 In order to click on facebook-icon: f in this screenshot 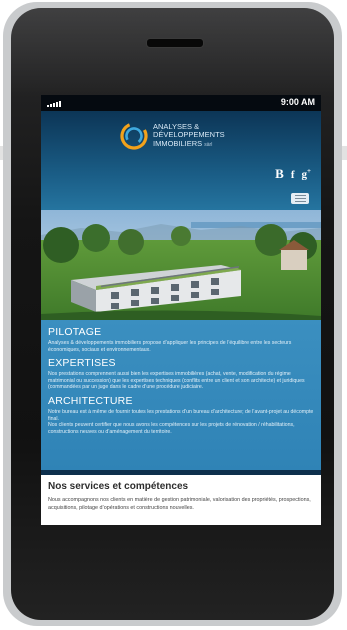, I will do `click(293, 175)`.